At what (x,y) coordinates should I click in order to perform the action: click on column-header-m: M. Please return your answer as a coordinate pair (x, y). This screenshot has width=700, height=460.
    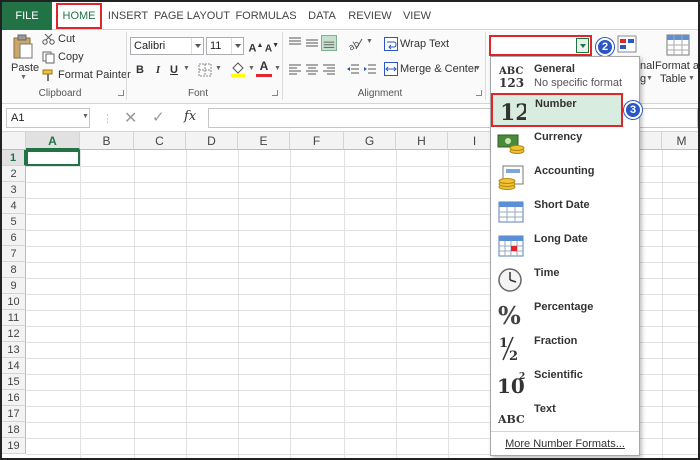
    Looking at the image, I should click on (680, 141).